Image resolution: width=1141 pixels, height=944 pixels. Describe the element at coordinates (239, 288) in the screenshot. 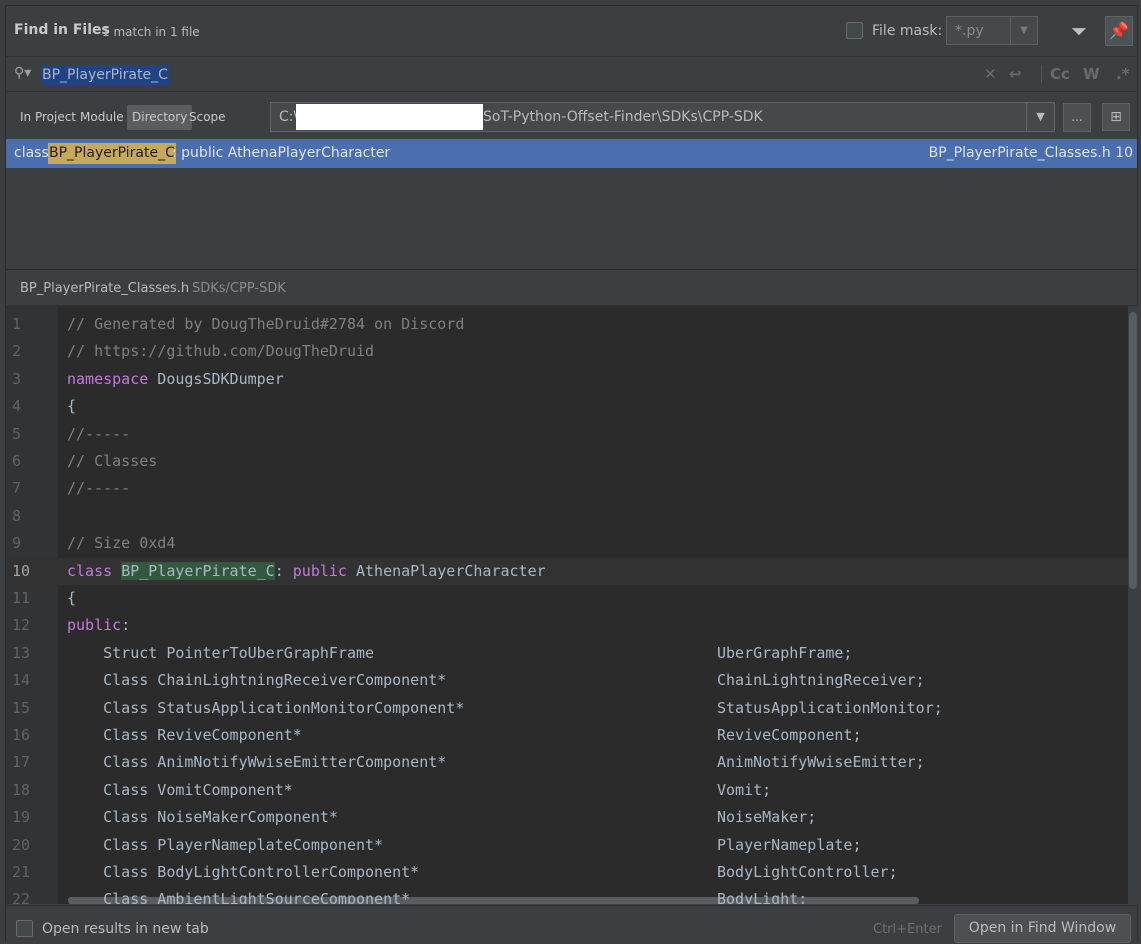

I see `preview-file-path: SDKs/CPP-SDK` at that location.